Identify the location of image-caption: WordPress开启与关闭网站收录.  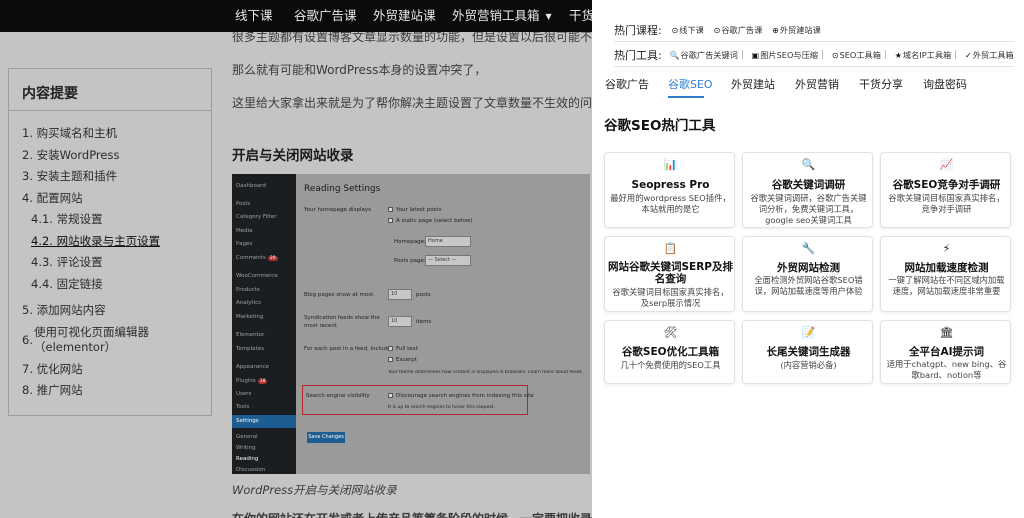
(314, 490).